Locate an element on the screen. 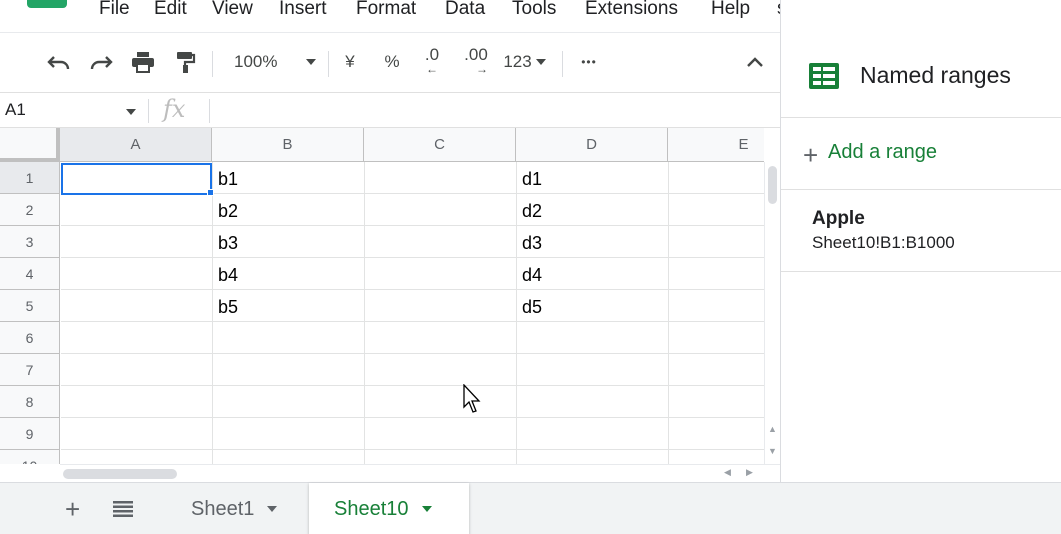 This screenshot has height=534, width=1061. cell-a6 is located at coordinates (137, 338).